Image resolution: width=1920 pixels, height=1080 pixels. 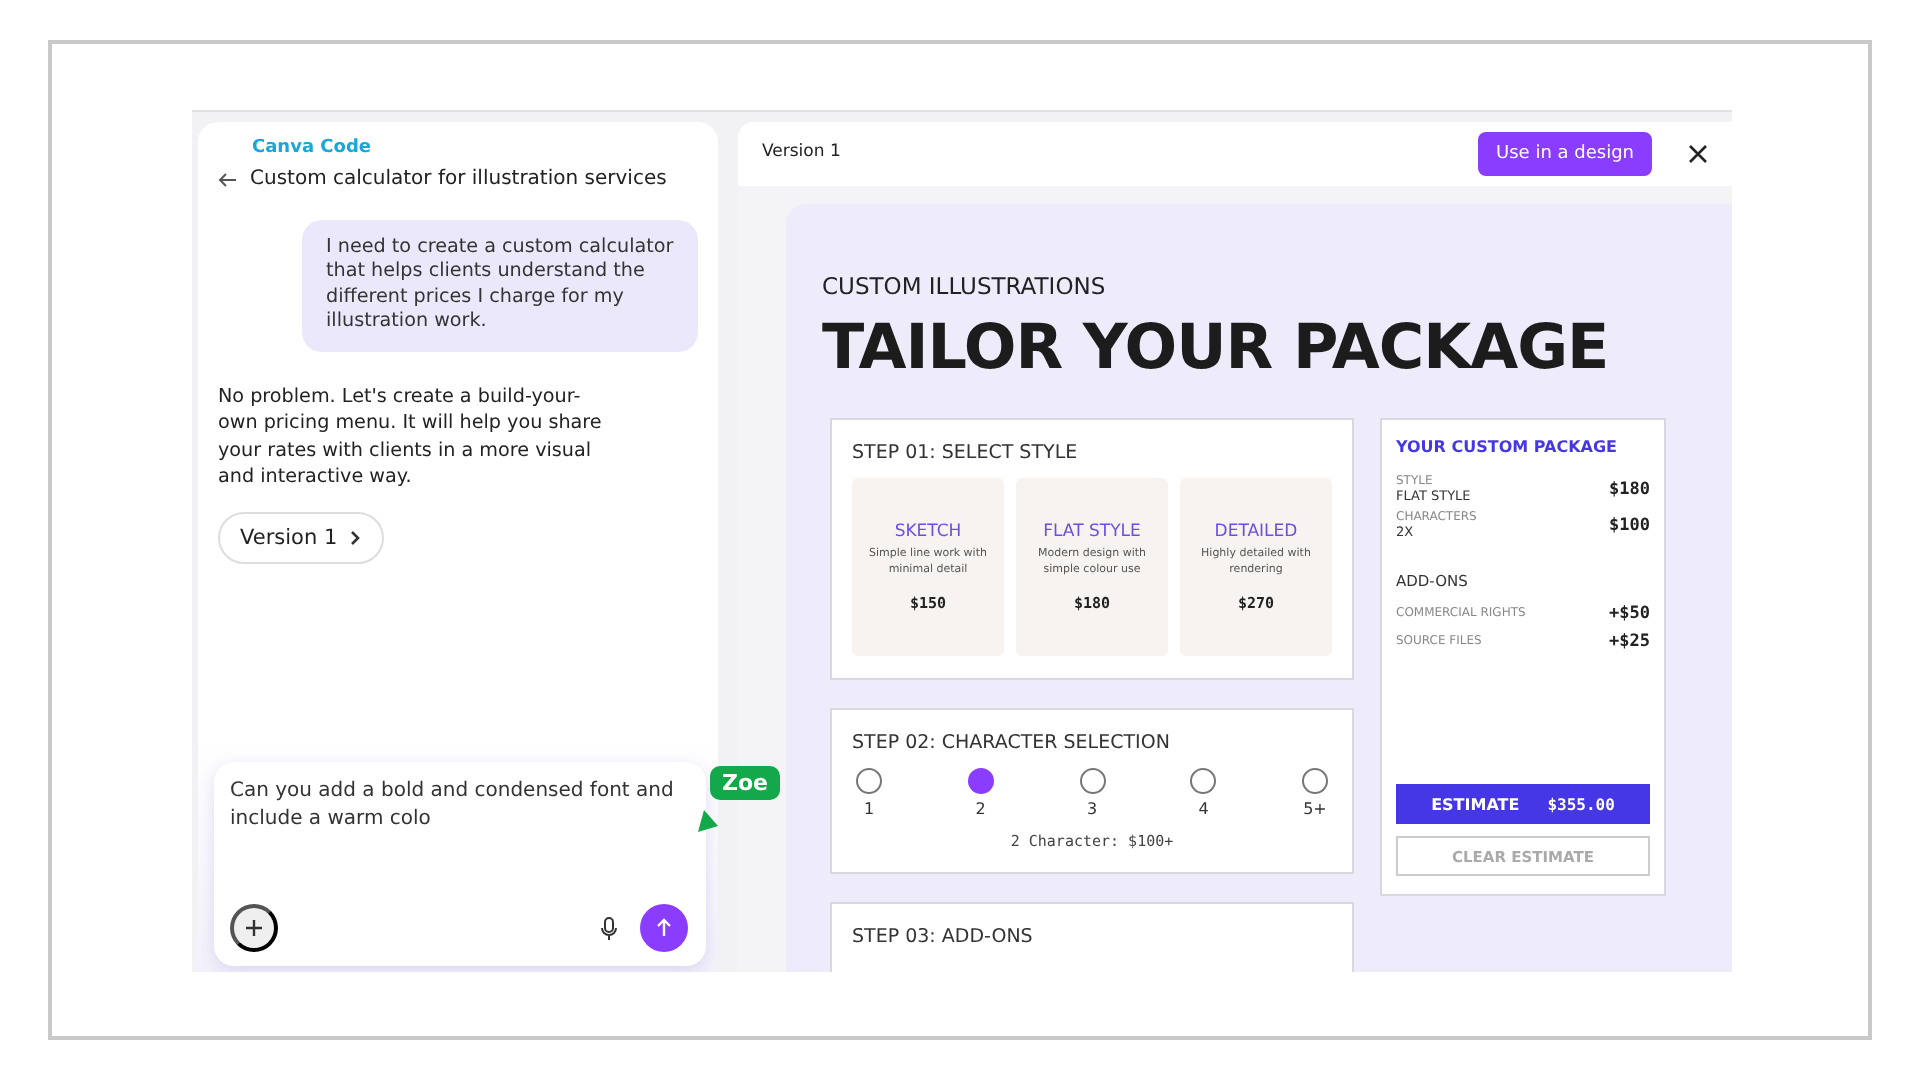 What do you see at coordinates (928, 533) in the screenshot?
I see `style-name: SKETCH` at bounding box center [928, 533].